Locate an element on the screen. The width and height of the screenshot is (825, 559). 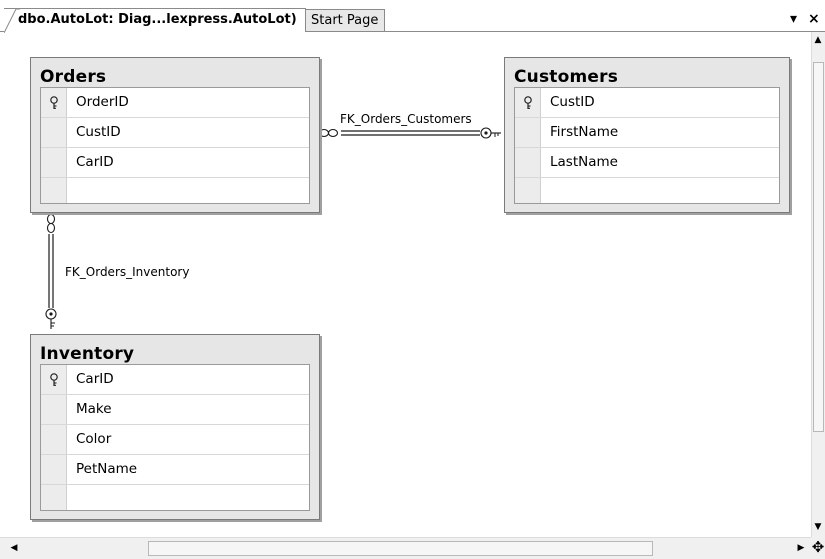
pan-navigator-icon: ✥ is located at coordinates (818, 547).